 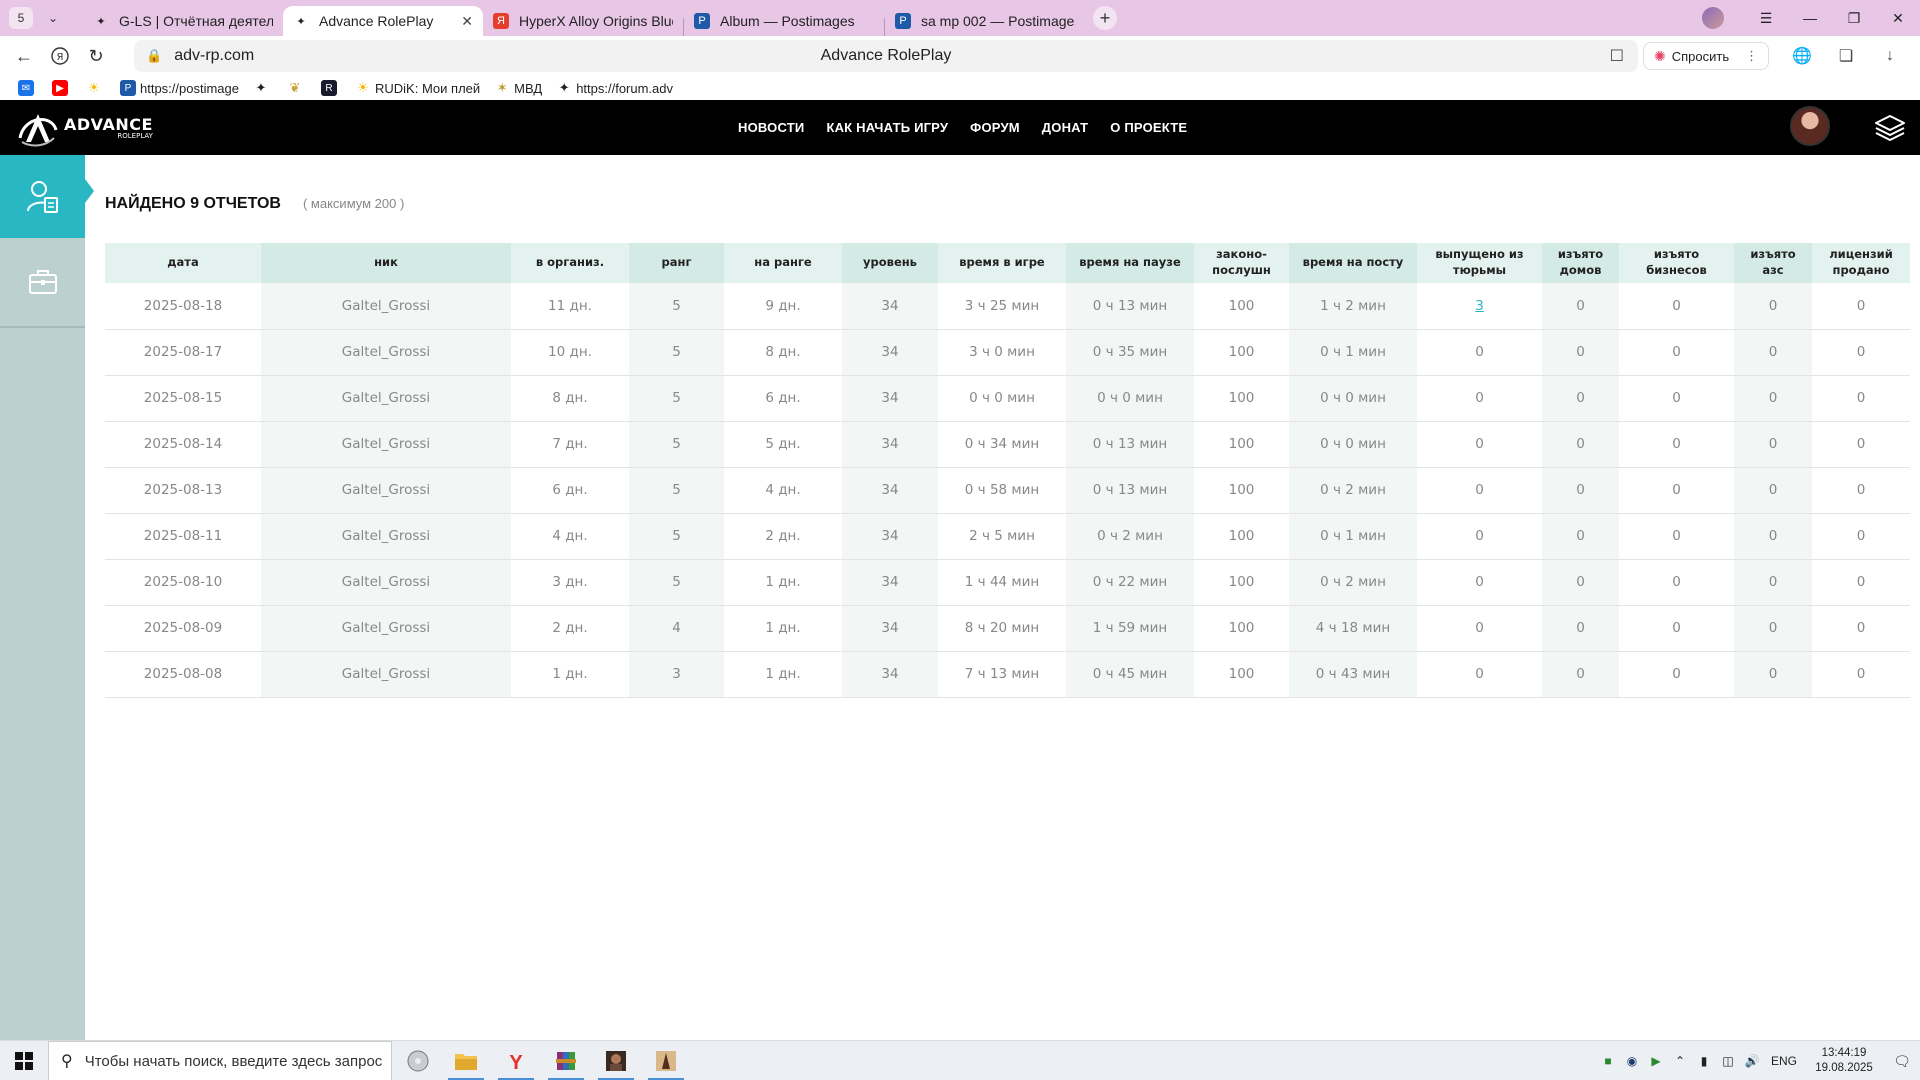 I want to click on notification-icon: 🗨, so click(x=1902, y=1061).